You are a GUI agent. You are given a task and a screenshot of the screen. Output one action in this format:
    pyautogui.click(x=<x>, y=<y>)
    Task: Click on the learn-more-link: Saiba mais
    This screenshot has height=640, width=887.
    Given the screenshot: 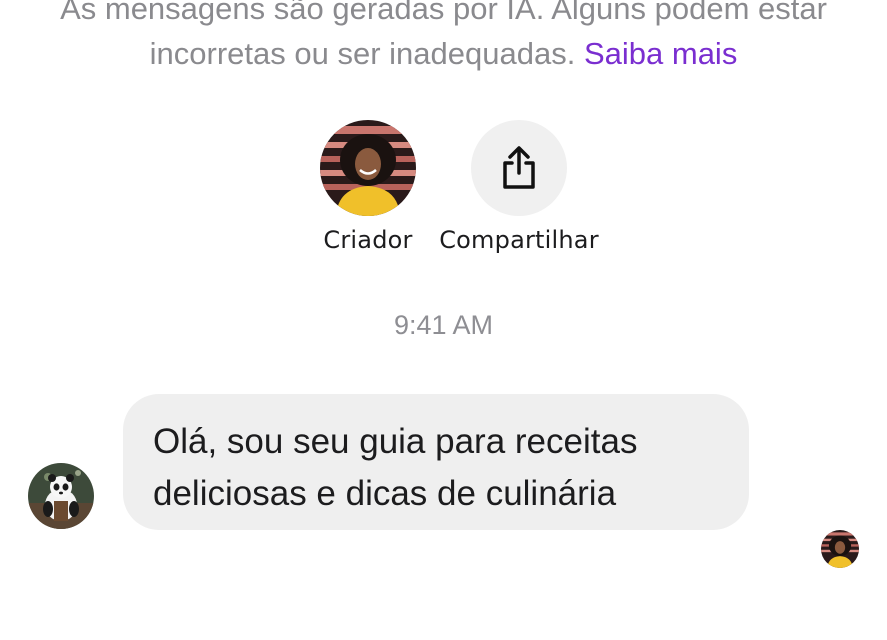 What is the action you would take?
    pyautogui.click(x=660, y=53)
    